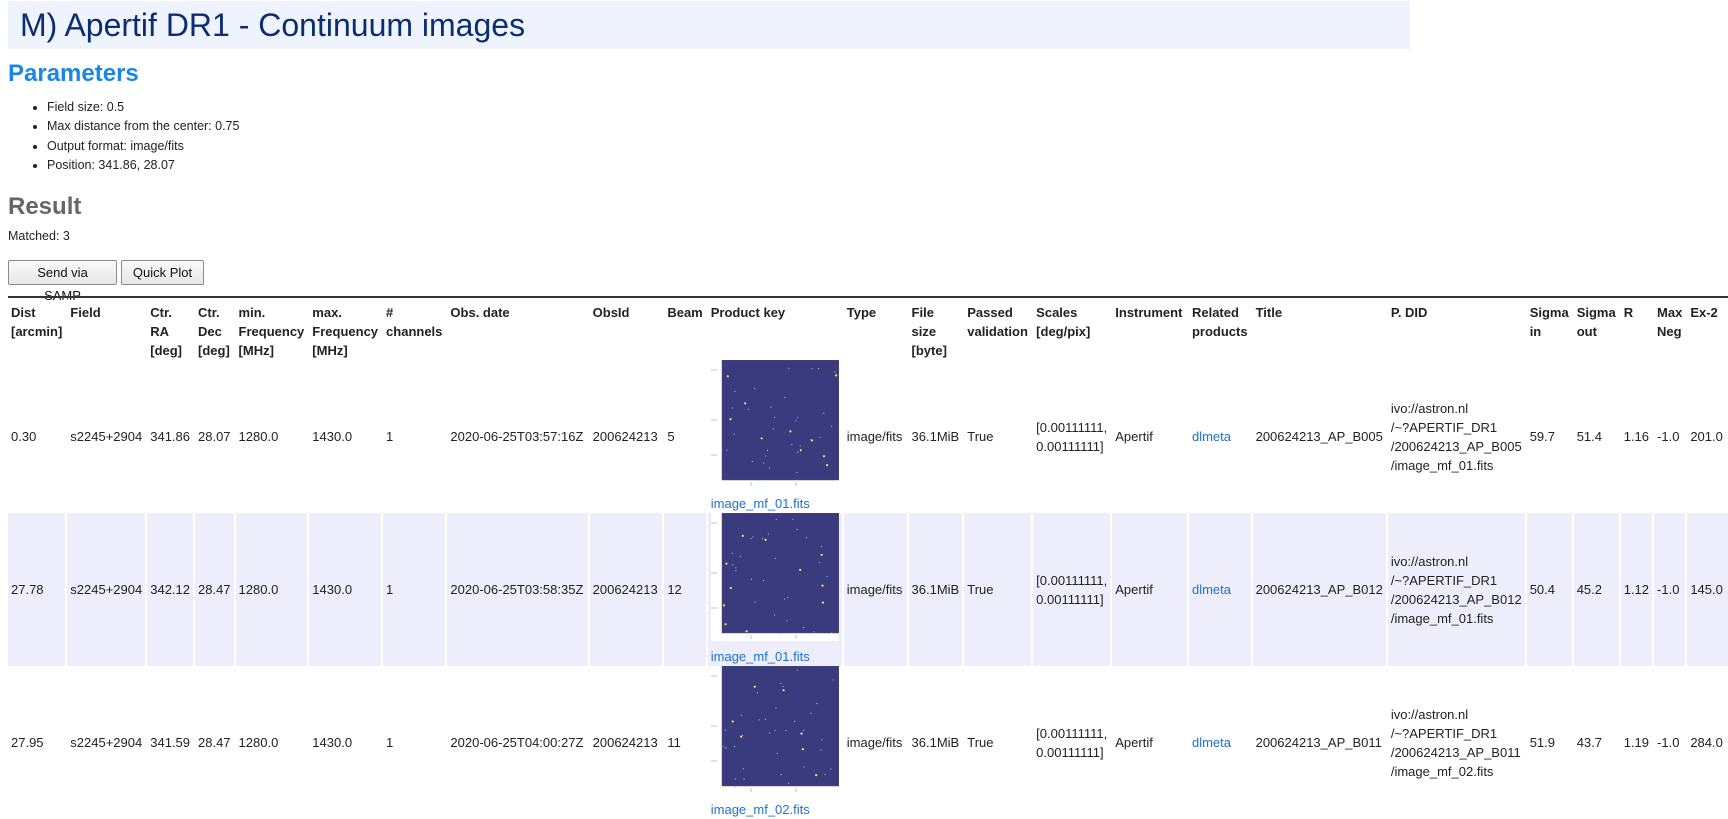 The width and height of the screenshot is (1728, 819). What do you see at coordinates (1456, 446) in the screenshot?
I see `cell-text-line: /200624213_AP_B005` at bounding box center [1456, 446].